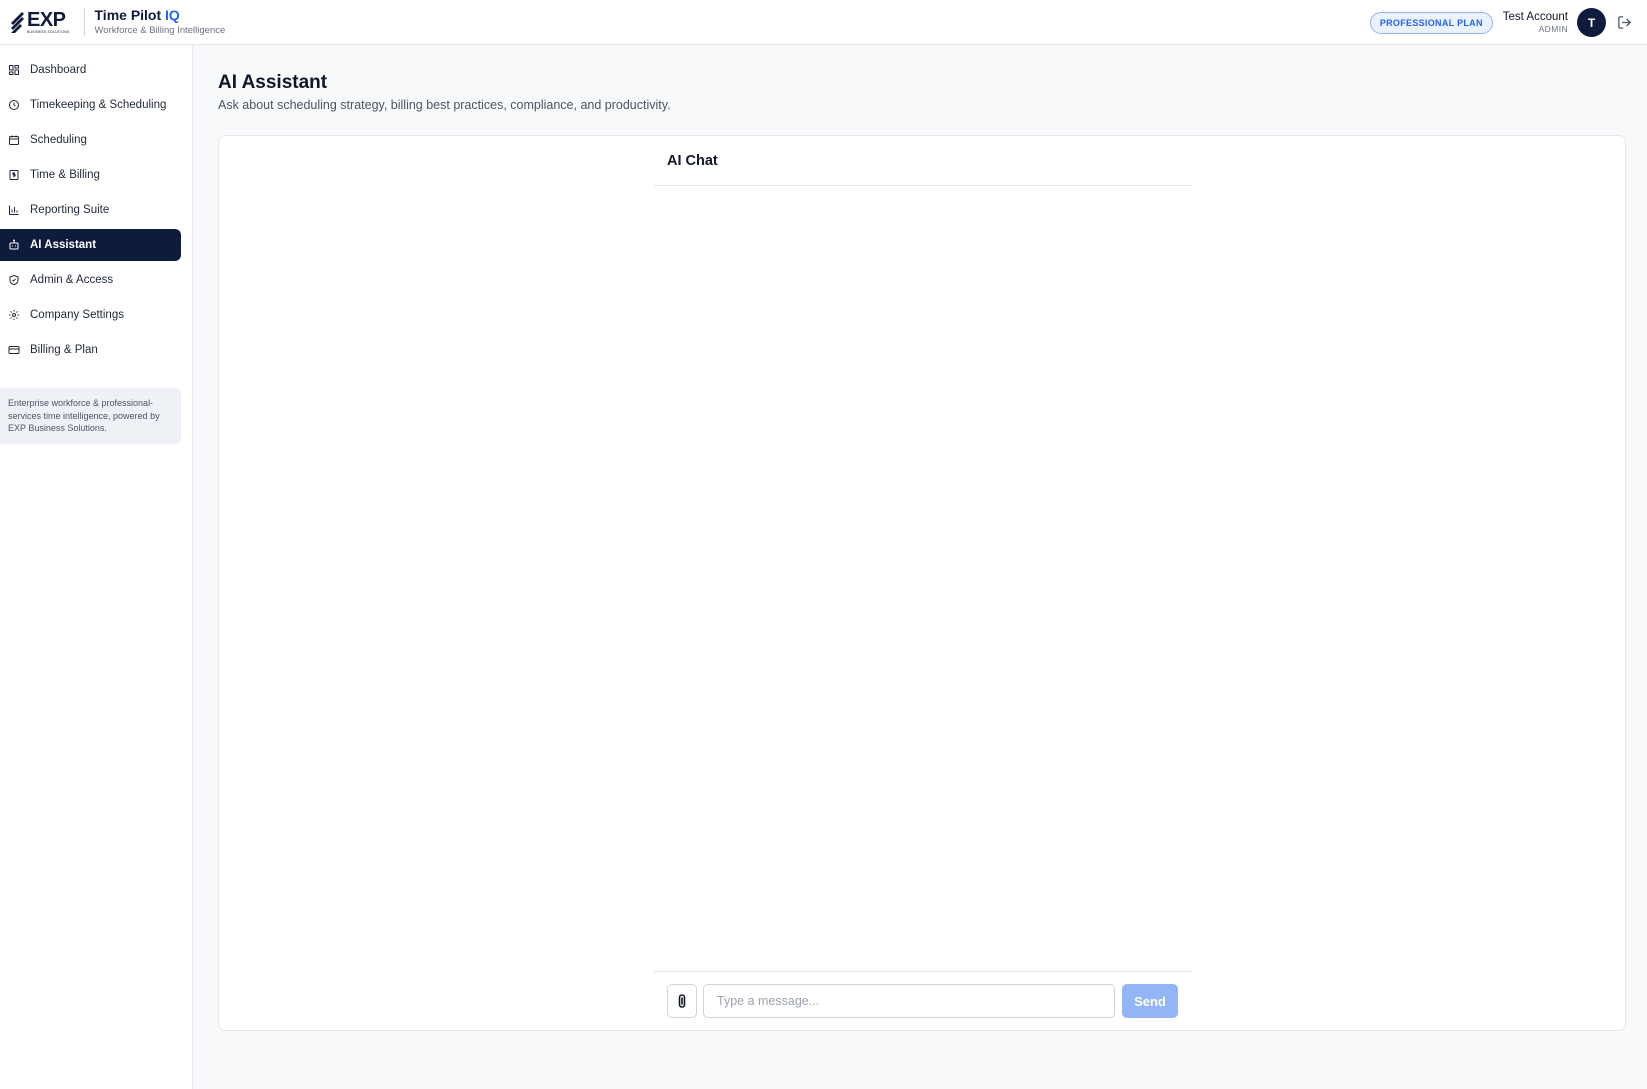  Describe the element at coordinates (17, 22) in the screenshot. I see `exp-logo-mark-icon` at that location.